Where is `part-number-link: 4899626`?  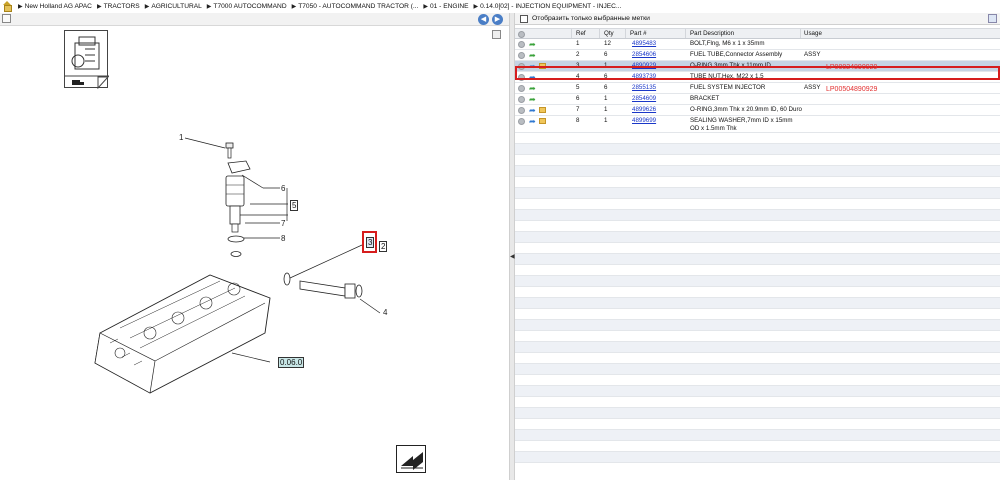 part-number-link: 4899626 is located at coordinates (644, 110).